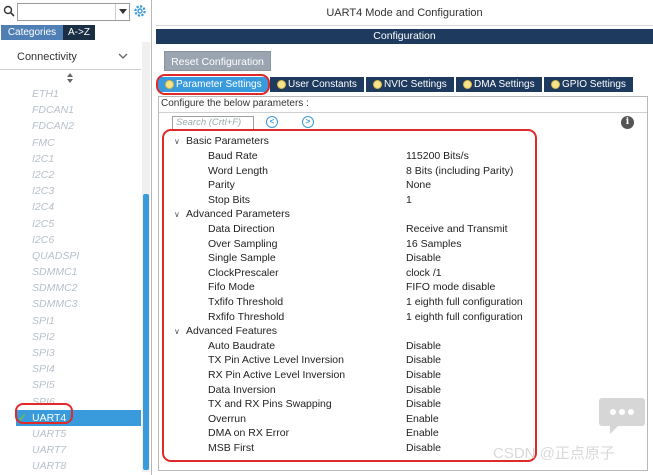 This screenshot has height=475, width=653. I want to click on param-name: Txfifo Threshold, so click(246, 302).